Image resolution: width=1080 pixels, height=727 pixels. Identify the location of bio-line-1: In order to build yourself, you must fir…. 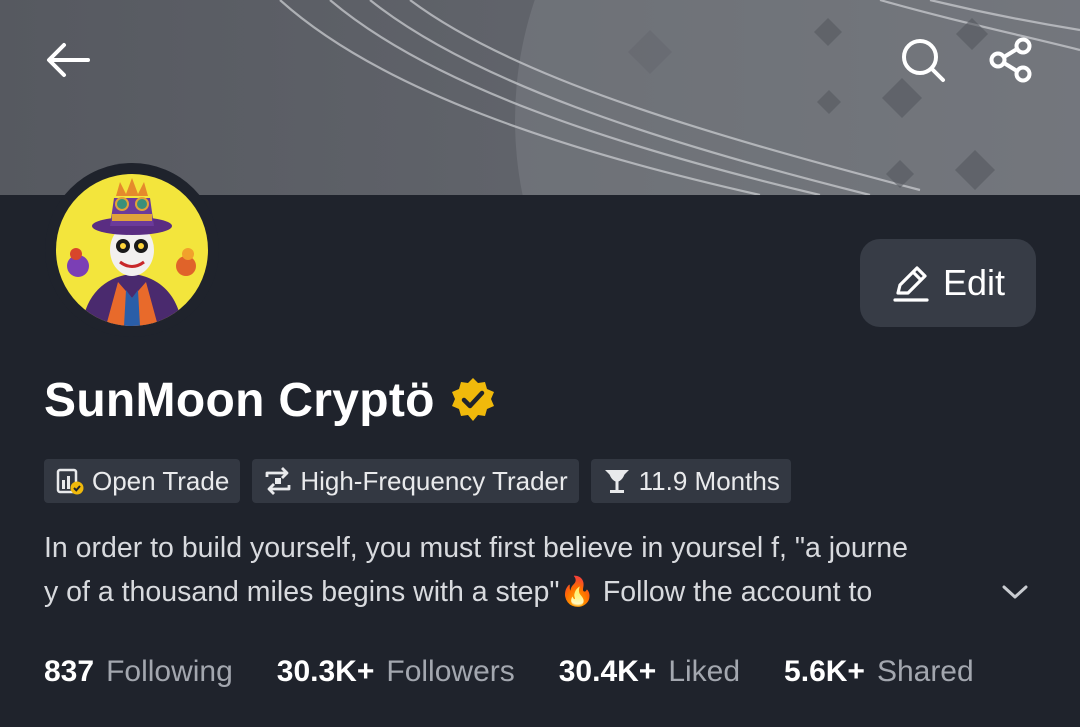
(476, 548).